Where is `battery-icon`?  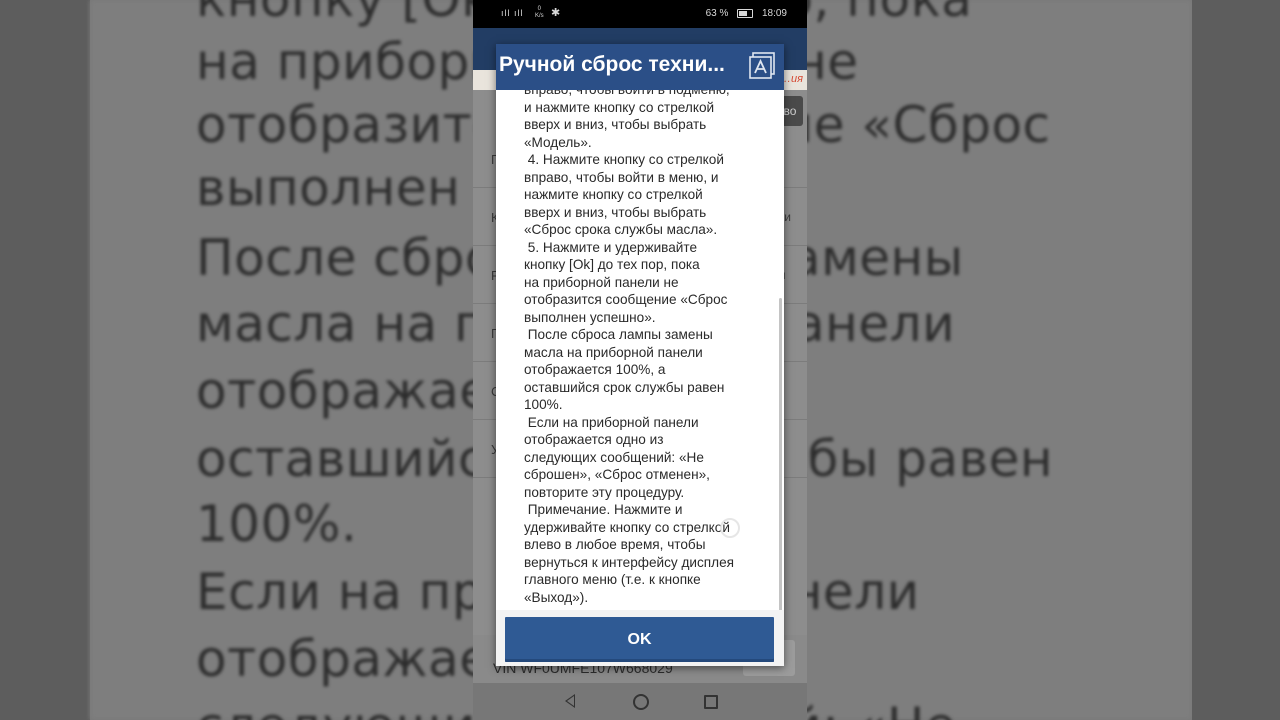
battery-icon is located at coordinates (745, 13).